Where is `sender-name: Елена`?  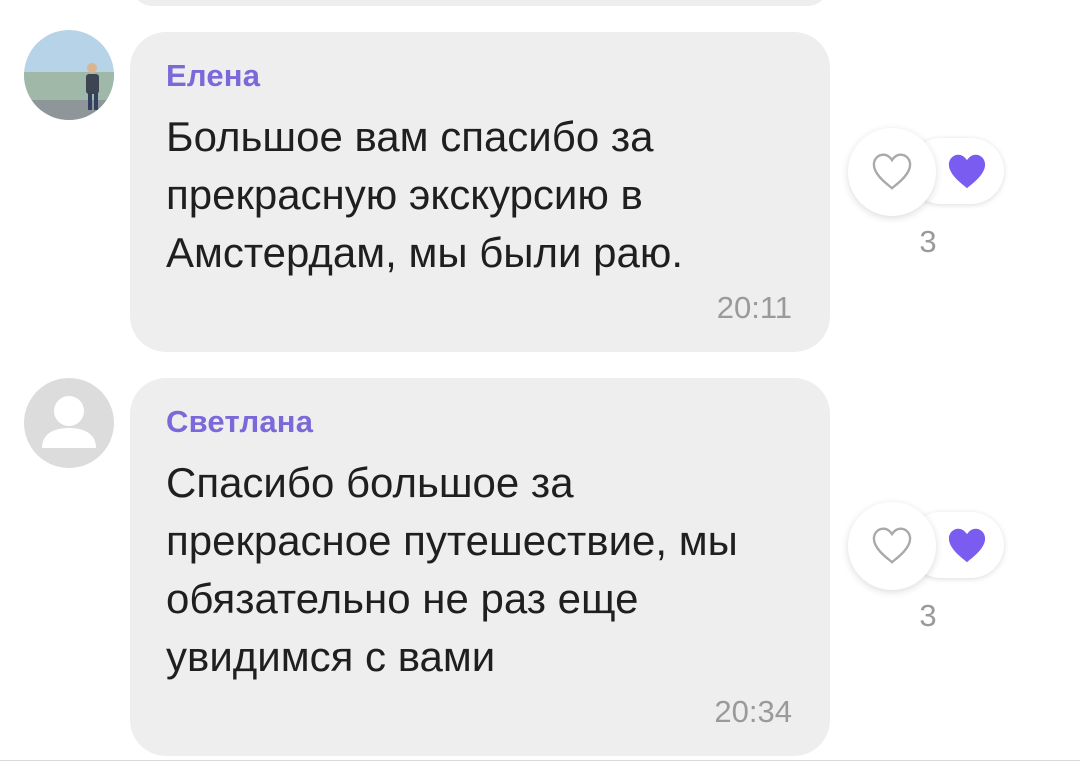
sender-name: Елена is located at coordinates (213, 76).